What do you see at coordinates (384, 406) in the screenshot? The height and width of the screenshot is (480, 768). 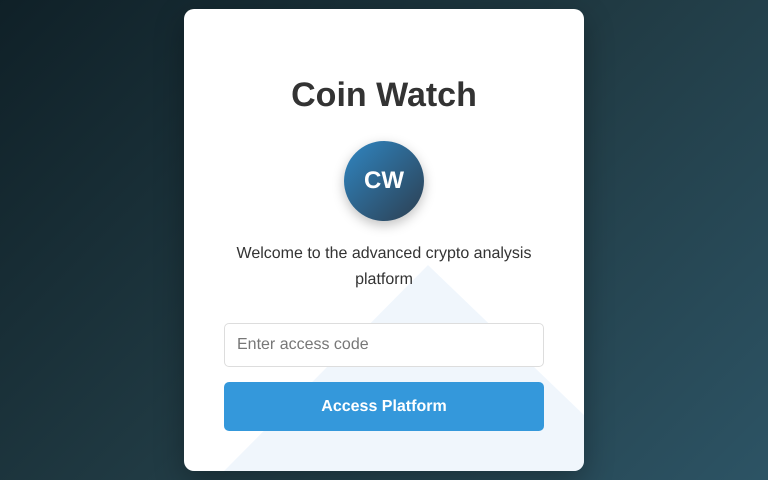 I see `access-platform-button: Access Platform` at bounding box center [384, 406].